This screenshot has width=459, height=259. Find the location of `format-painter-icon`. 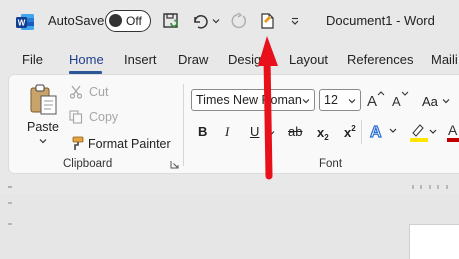

format-painter-icon is located at coordinates (78, 143).